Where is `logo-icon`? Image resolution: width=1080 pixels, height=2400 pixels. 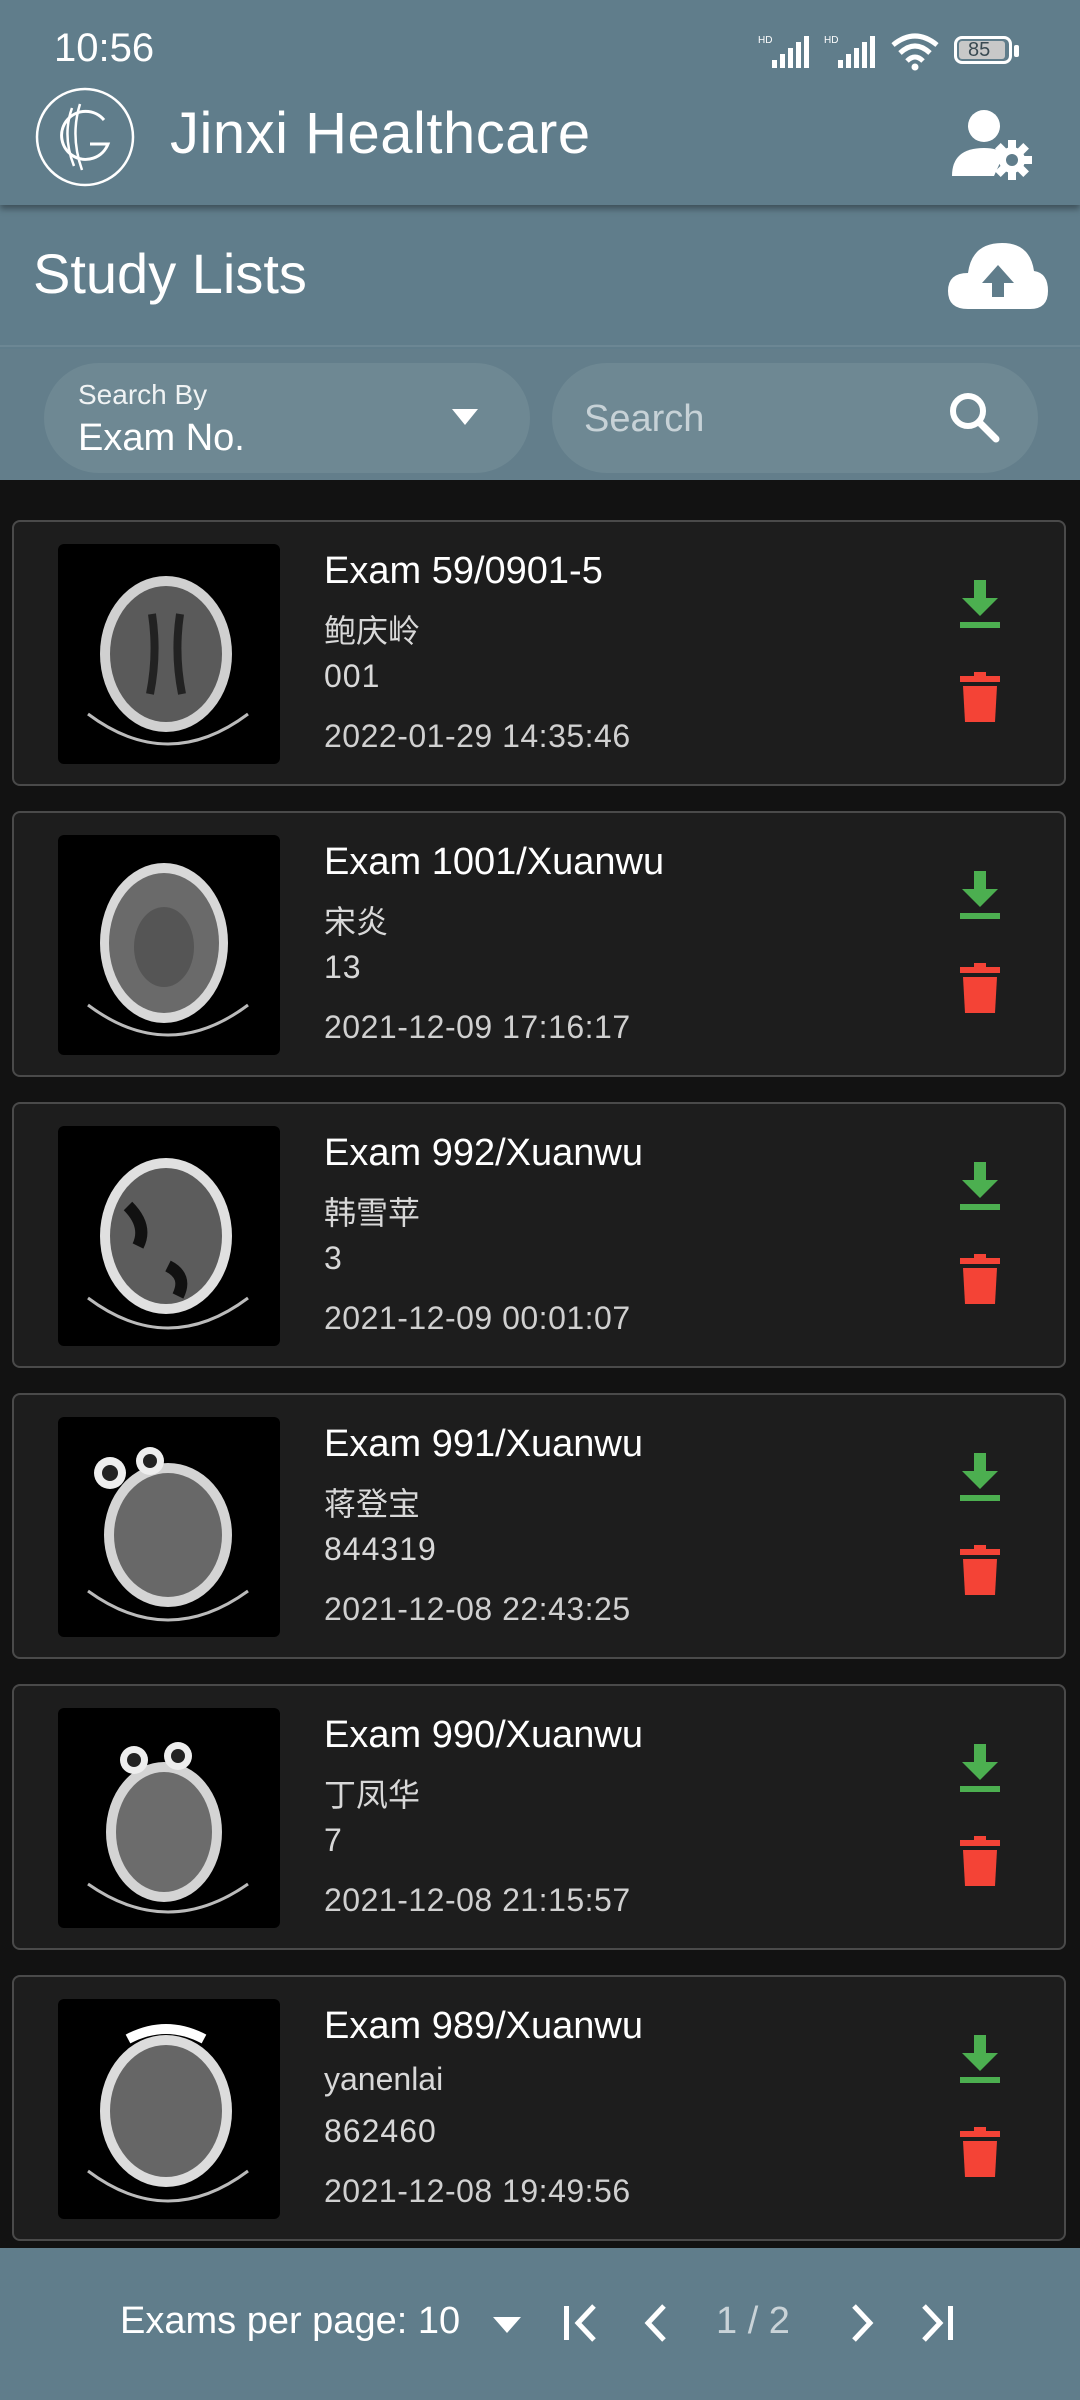
logo-icon is located at coordinates (85, 137).